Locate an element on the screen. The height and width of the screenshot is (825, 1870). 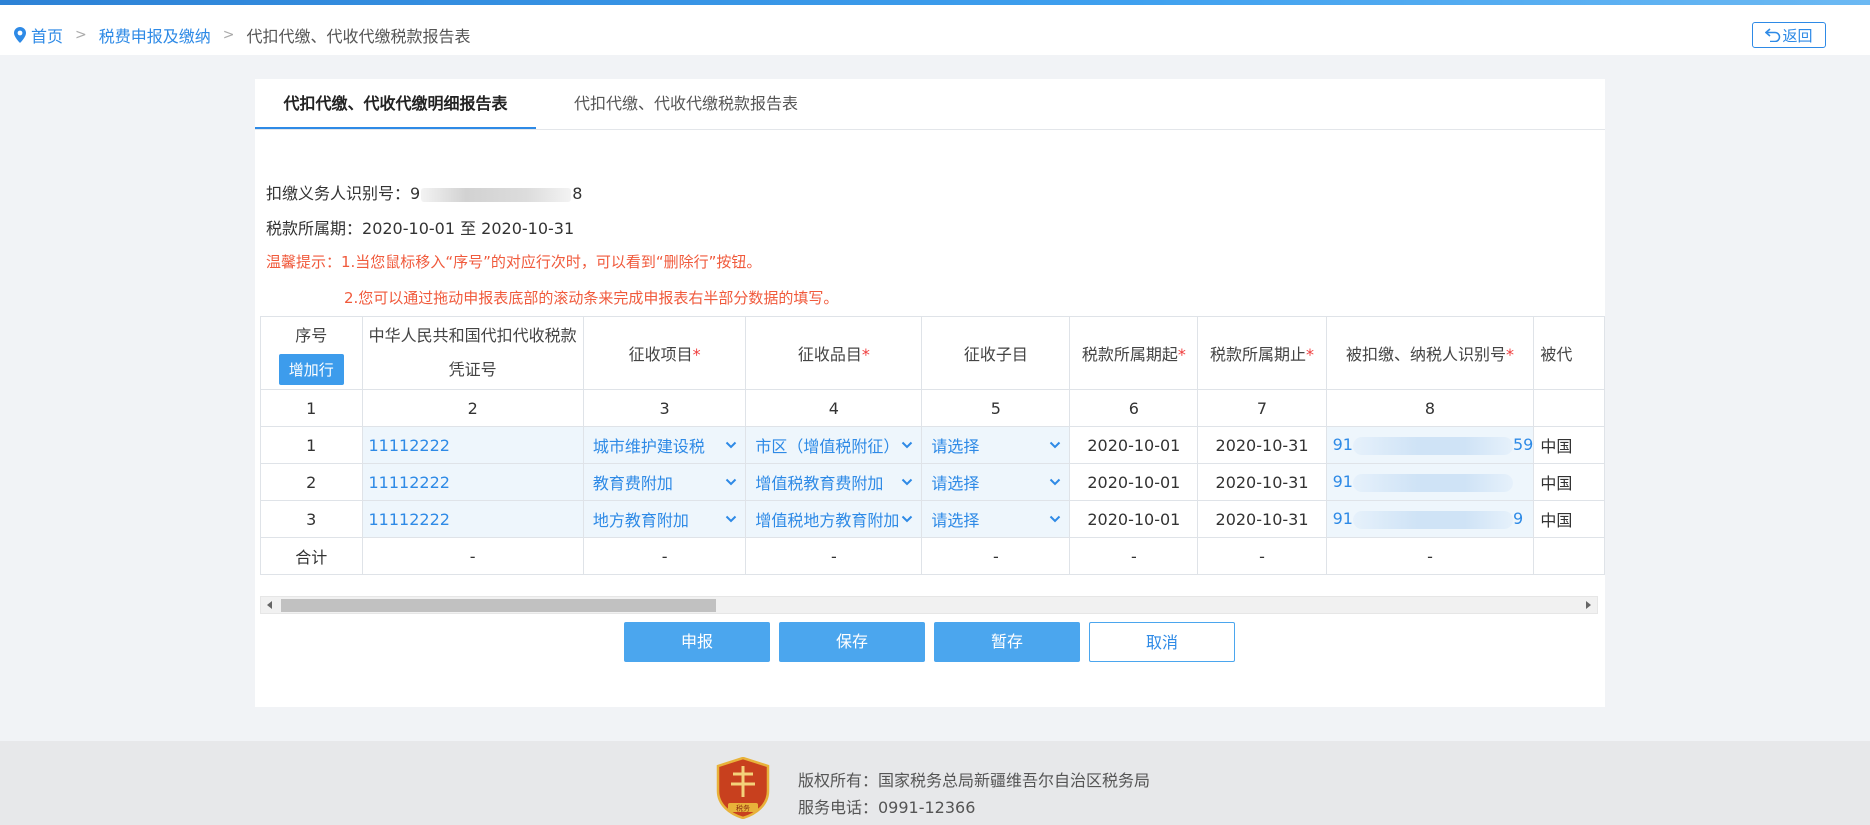
tip-line-2: 2.您可以通过拖动申报表底部的滚动条来完成申报表右半部分数据的填写。 is located at coordinates (591, 298).